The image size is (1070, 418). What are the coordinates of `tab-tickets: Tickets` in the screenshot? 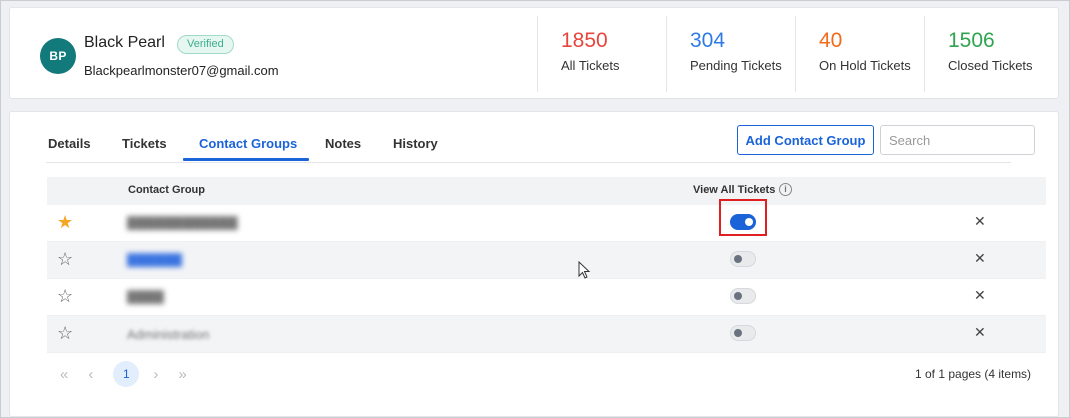 It's located at (144, 146).